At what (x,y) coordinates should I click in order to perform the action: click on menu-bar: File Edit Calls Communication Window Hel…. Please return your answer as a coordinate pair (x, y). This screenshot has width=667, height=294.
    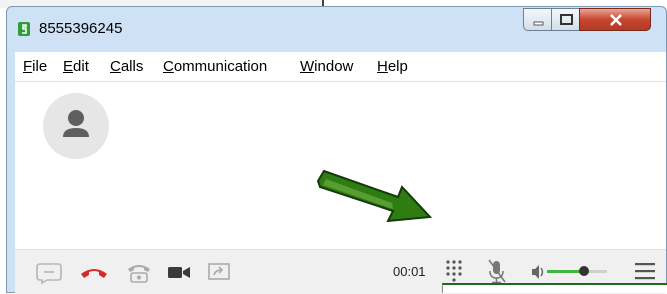
    Looking at the image, I should click on (340, 67).